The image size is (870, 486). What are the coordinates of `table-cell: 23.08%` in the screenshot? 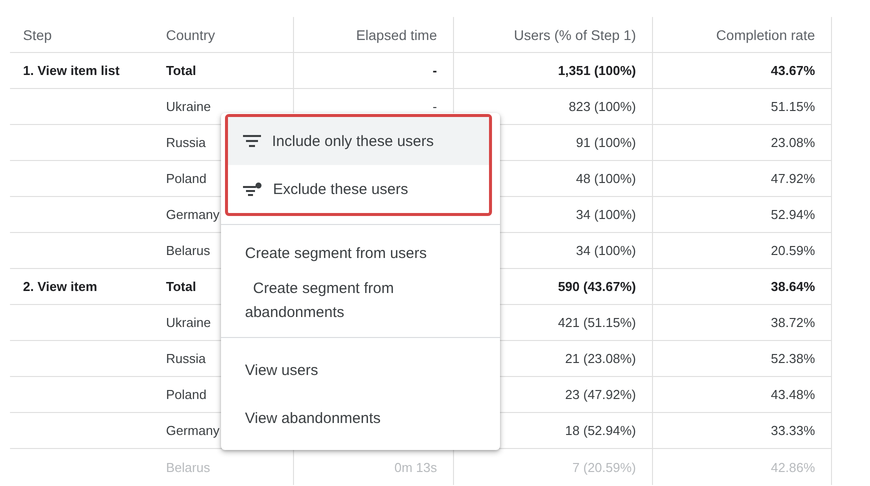 It's located at (742, 143).